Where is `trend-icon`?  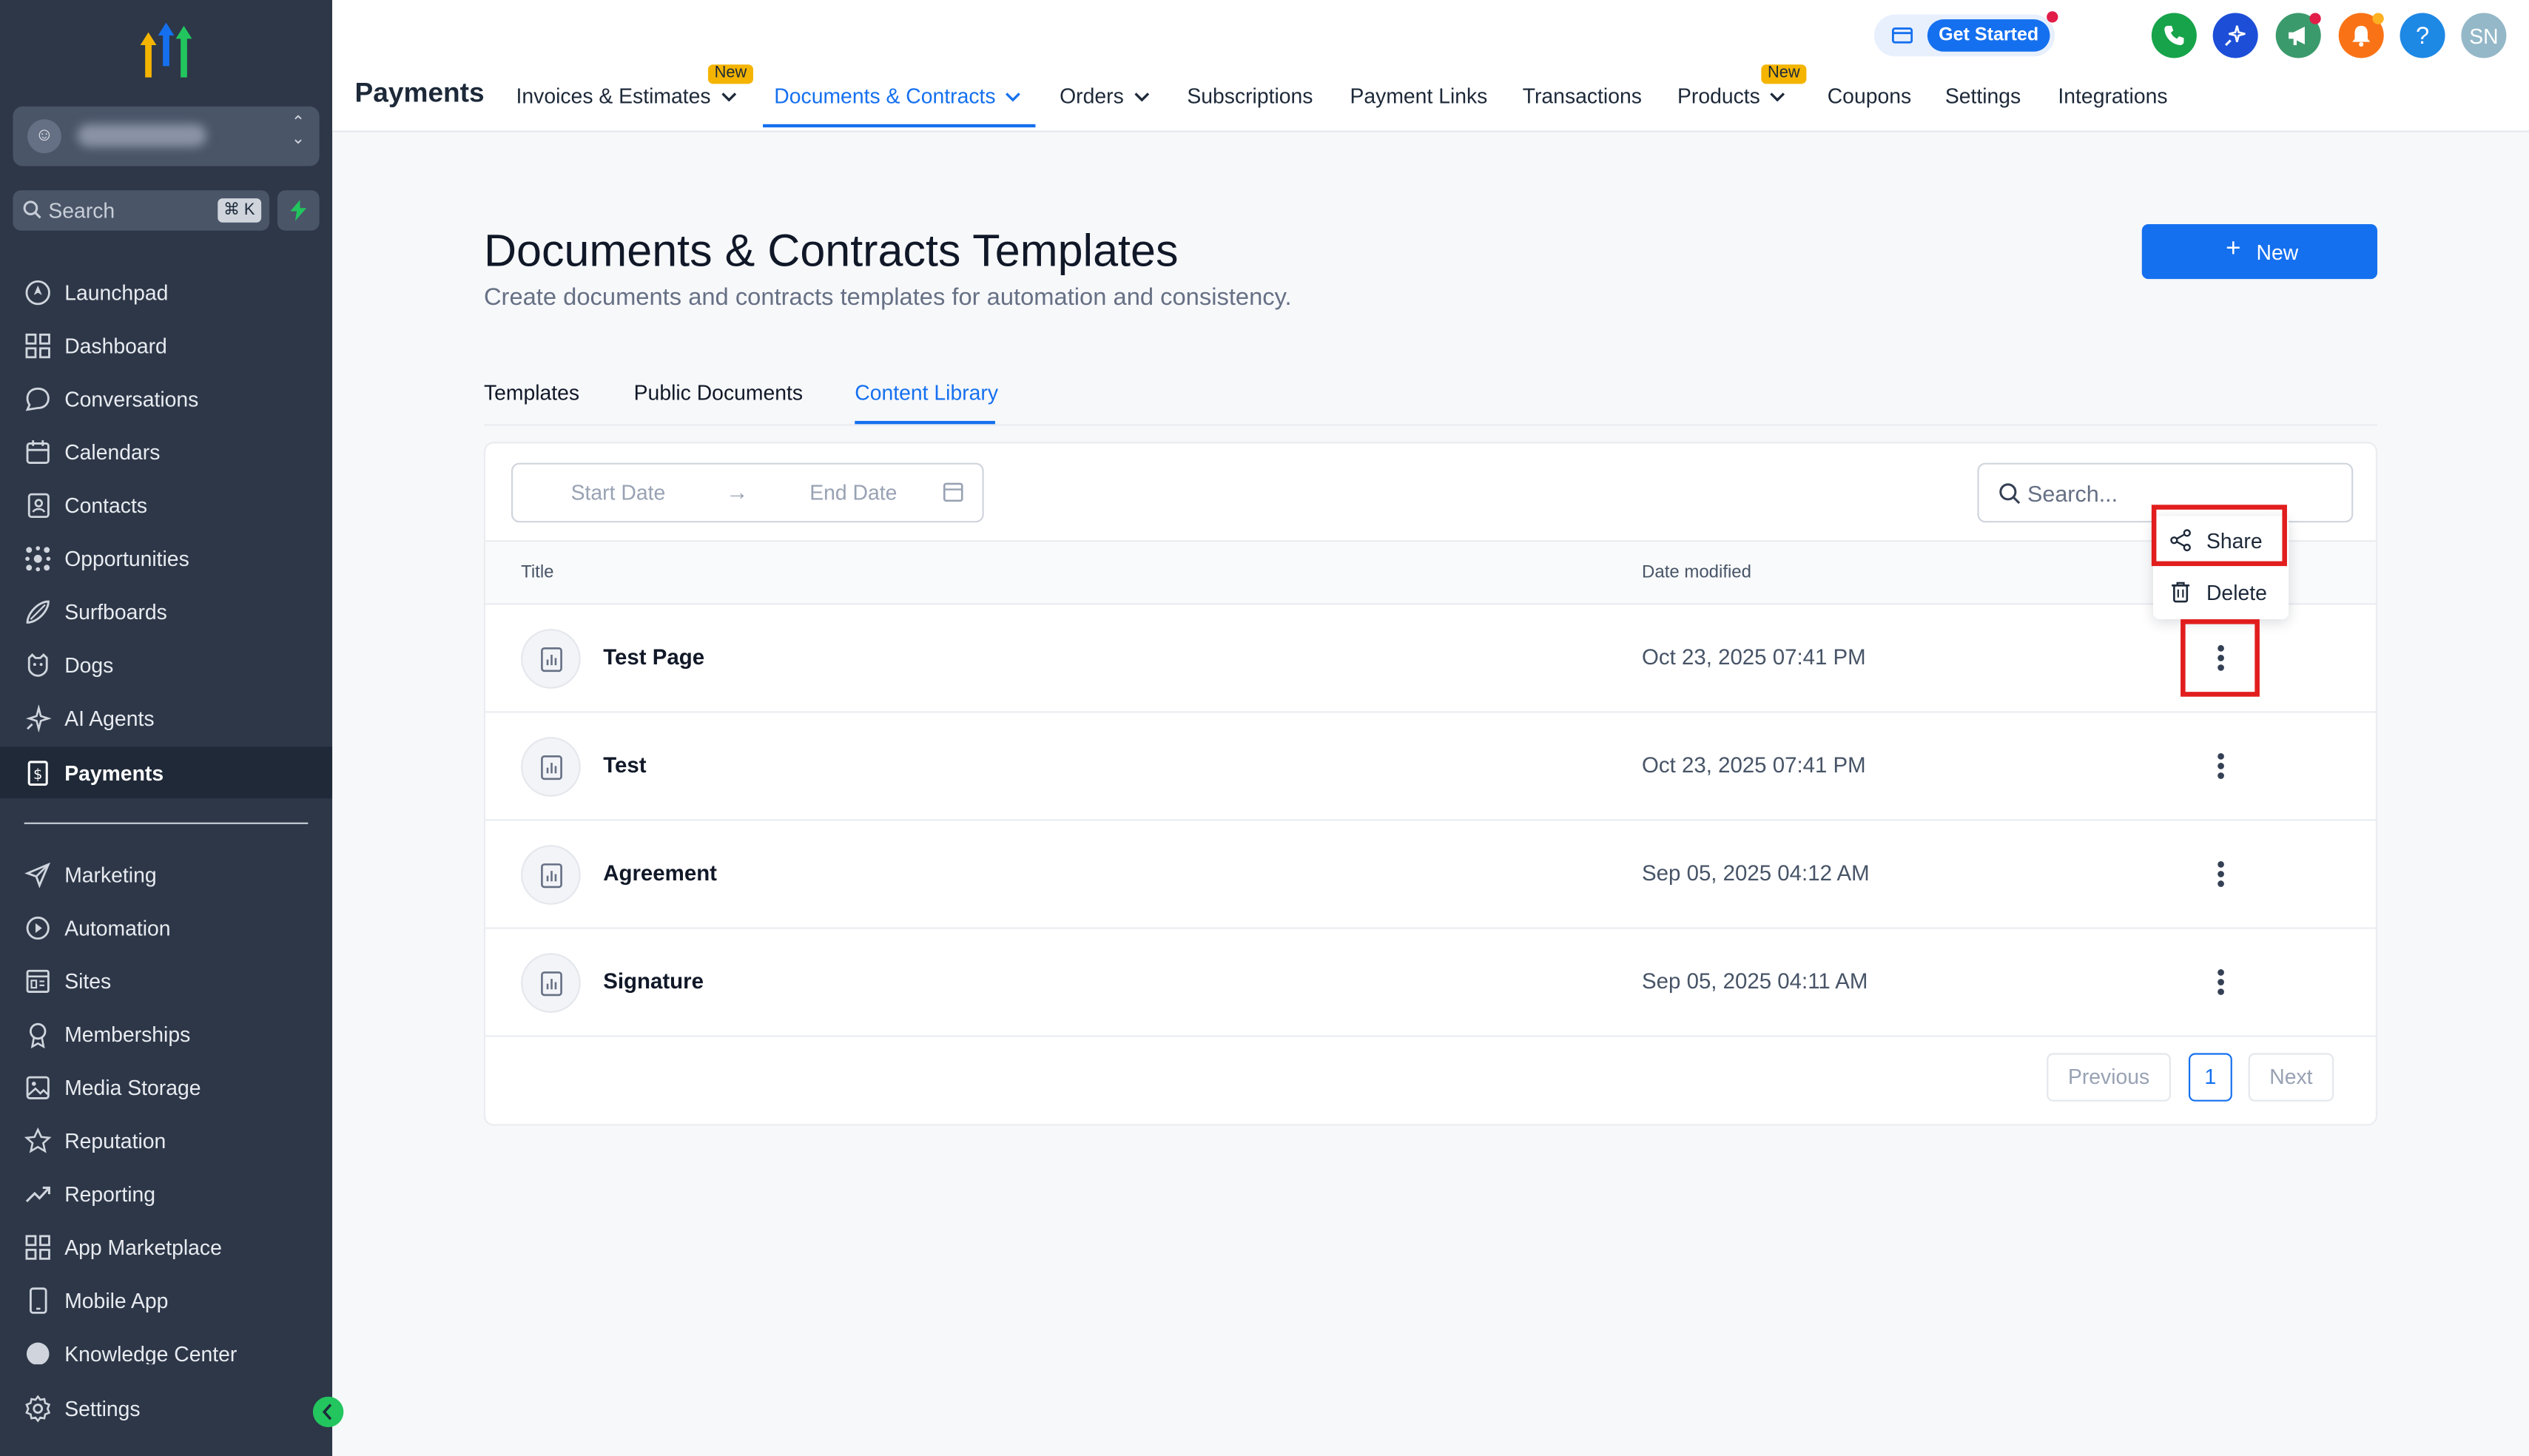
trend-icon is located at coordinates (38, 1194).